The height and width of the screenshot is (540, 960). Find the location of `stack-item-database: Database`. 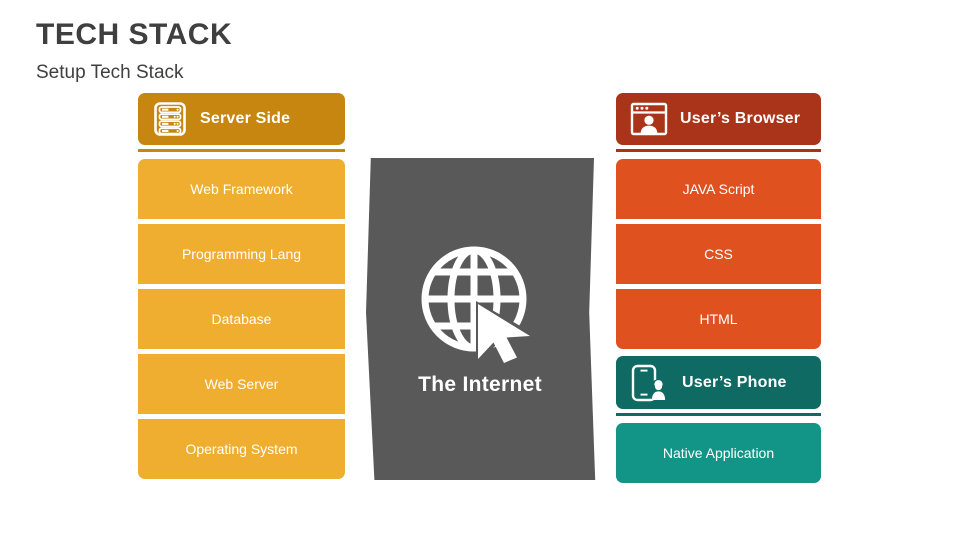

stack-item-database: Database is located at coordinates (241, 319).